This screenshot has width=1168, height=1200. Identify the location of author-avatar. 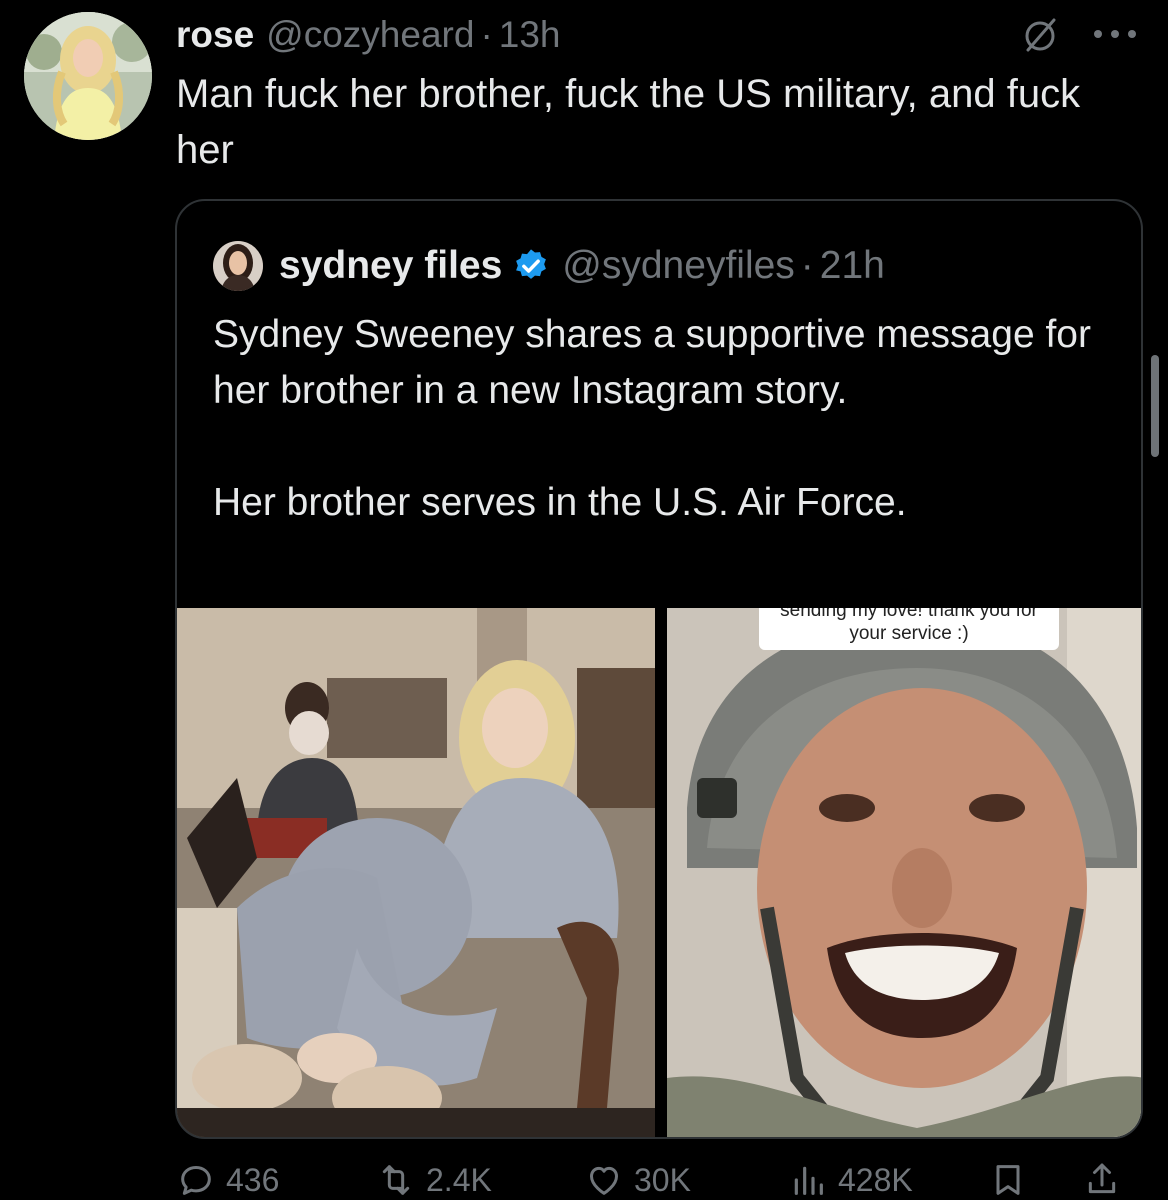
(88, 76).